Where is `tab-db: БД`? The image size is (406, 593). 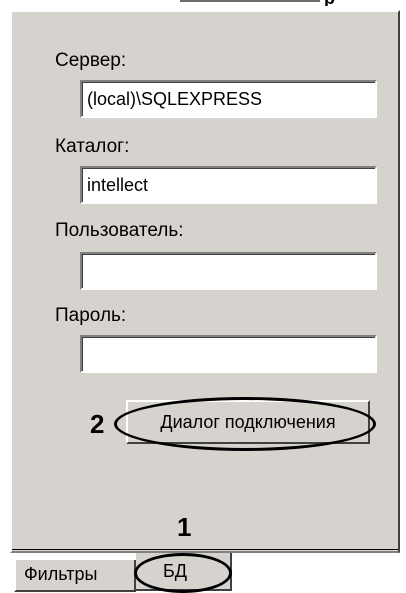
tab-db: БД is located at coordinates (184, 572).